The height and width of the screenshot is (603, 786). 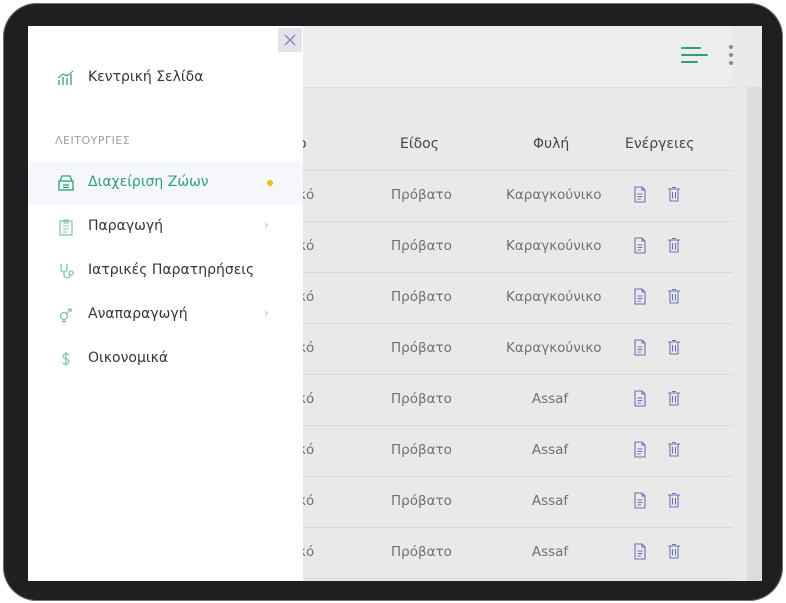 What do you see at coordinates (65, 77) in the screenshot?
I see `chart-icon` at bounding box center [65, 77].